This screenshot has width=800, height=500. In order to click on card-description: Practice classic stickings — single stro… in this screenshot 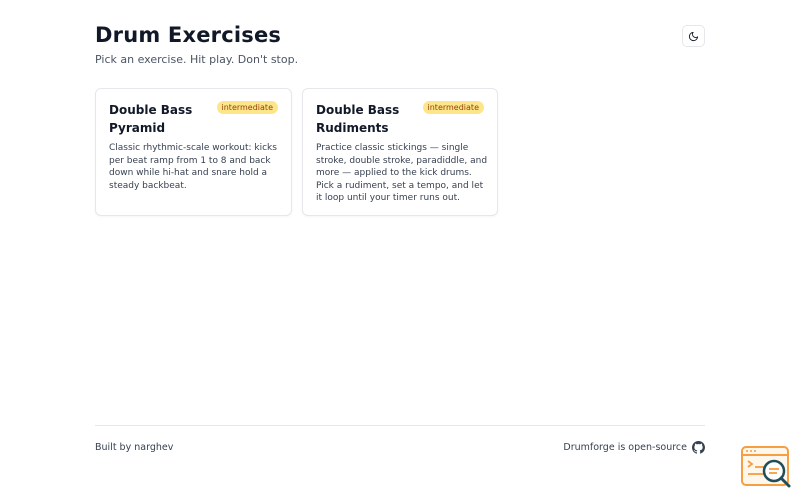, I will do `click(402, 173)`.